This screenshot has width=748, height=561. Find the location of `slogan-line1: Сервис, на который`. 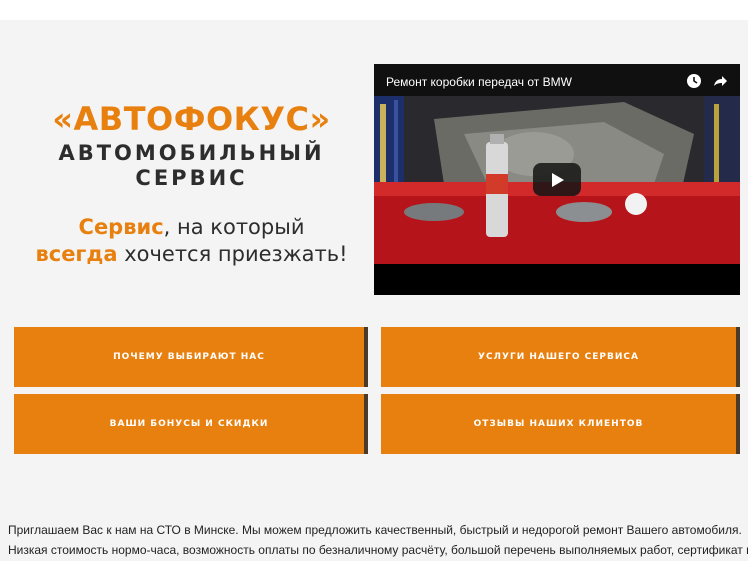

slogan-line1: Сервис, на который is located at coordinates (191, 227).